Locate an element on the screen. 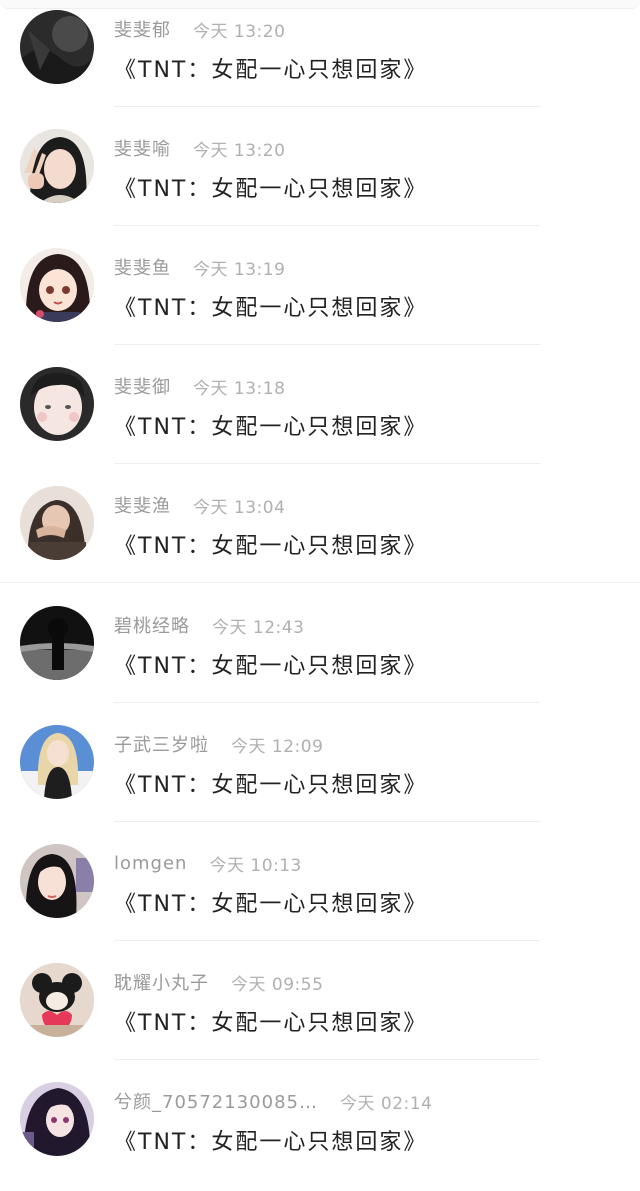 This screenshot has width=640, height=1191. dark-hair-girl-avatar is located at coordinates (57, 881).